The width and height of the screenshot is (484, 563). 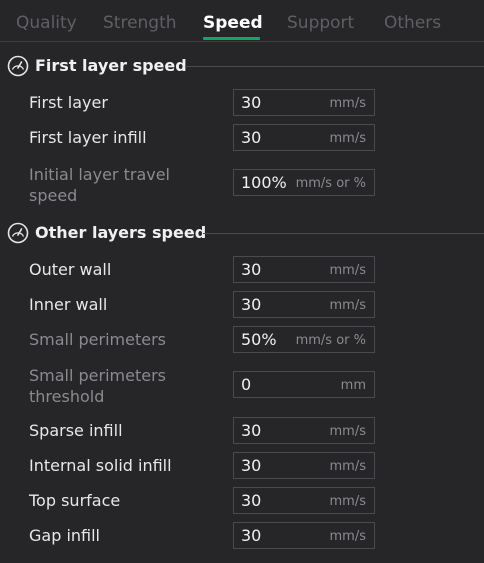 I want to click on section-title: First layer speed, so click(x=111, y=65).